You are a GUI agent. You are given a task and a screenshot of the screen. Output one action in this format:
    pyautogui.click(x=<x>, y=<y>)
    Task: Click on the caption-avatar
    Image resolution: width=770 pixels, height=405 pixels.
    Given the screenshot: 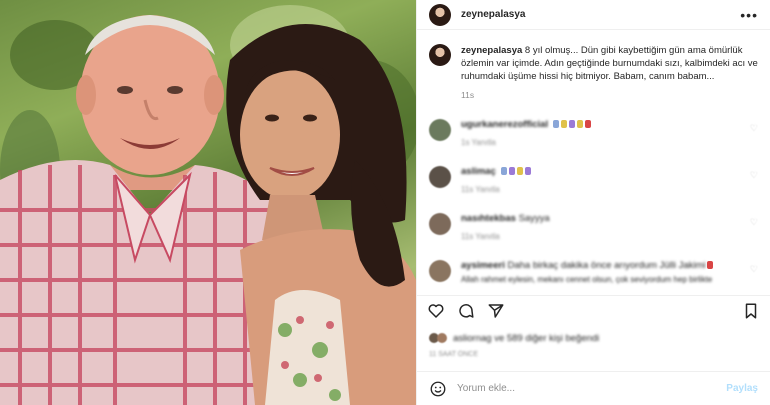 What is the action you would take?
    pyautogui.click(x=440, y=55)
    